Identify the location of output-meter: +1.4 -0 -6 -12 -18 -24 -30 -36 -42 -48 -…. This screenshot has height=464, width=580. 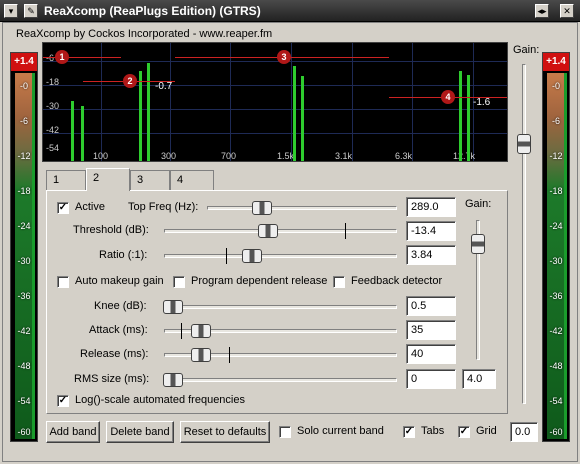
(556, 247).